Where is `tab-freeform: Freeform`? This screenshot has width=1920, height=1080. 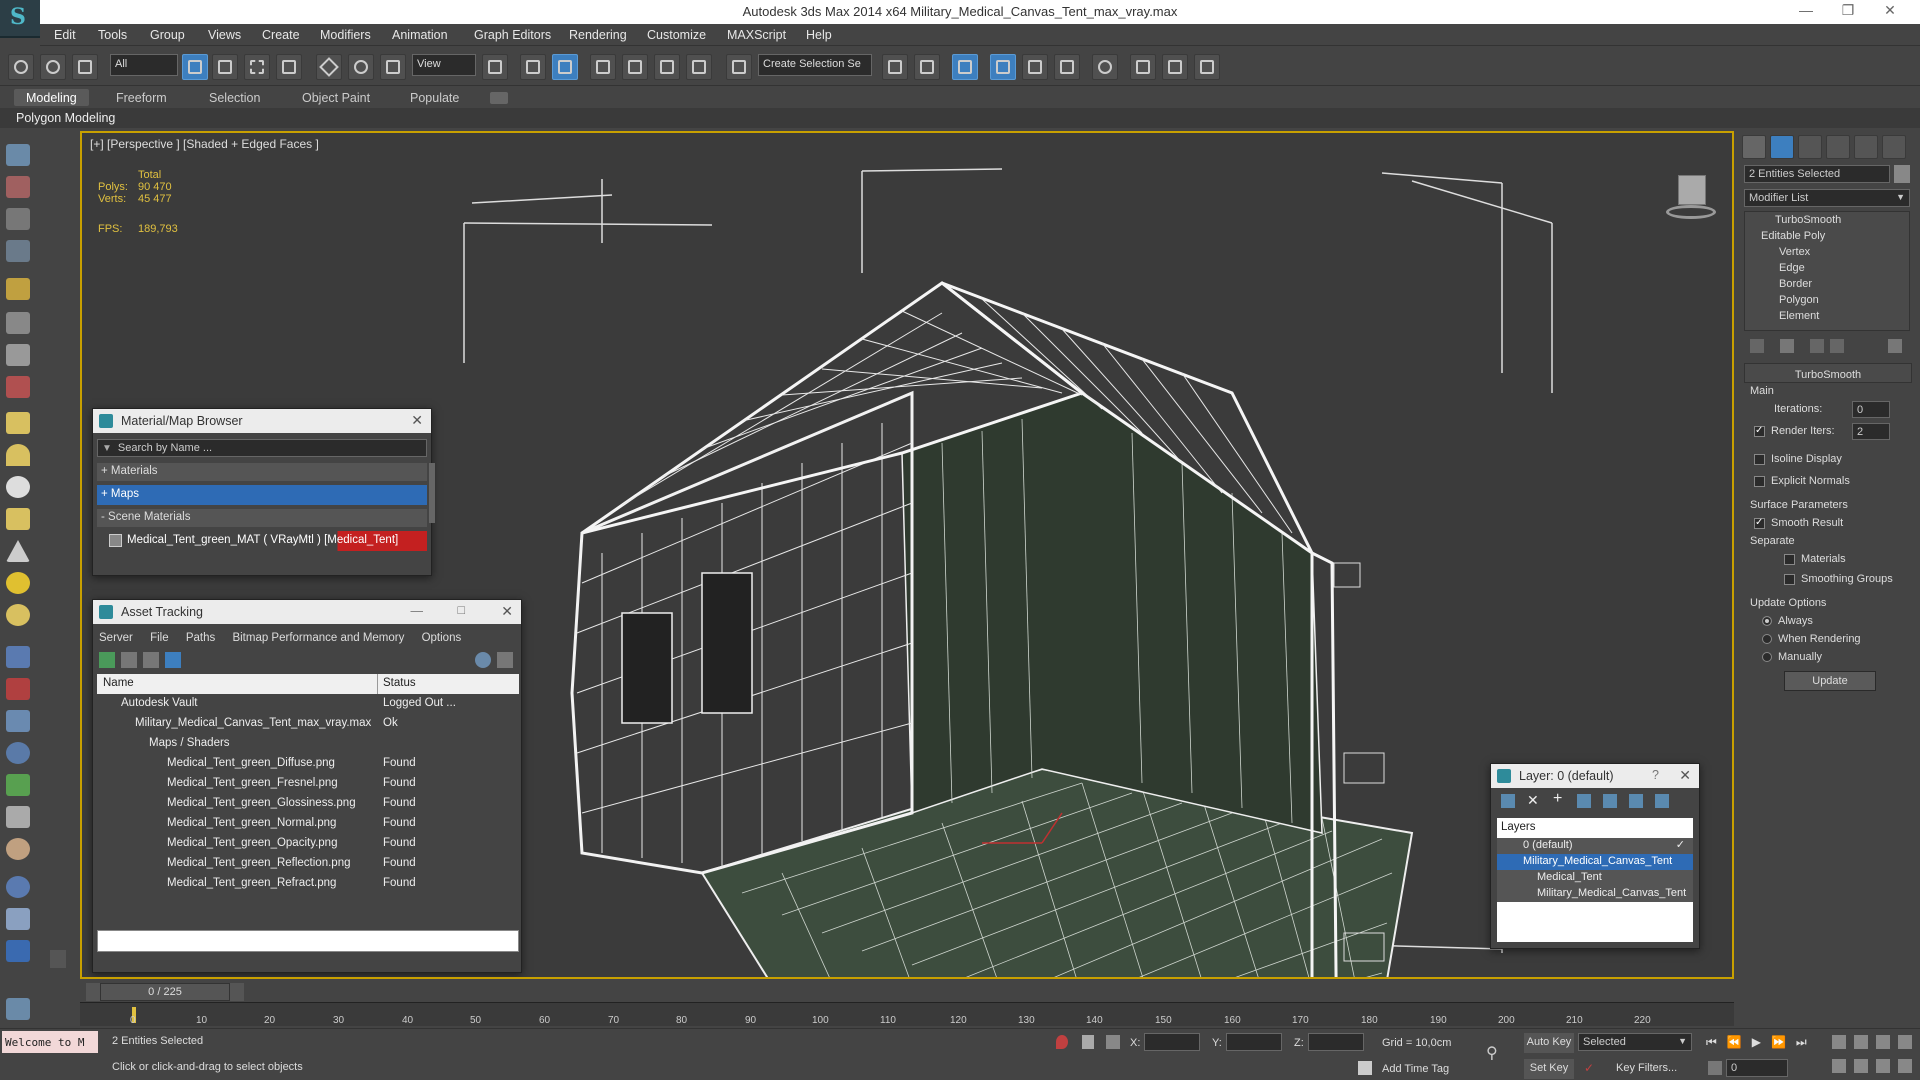 tab-freeform: Freeform is located at coordinates (141, 98).